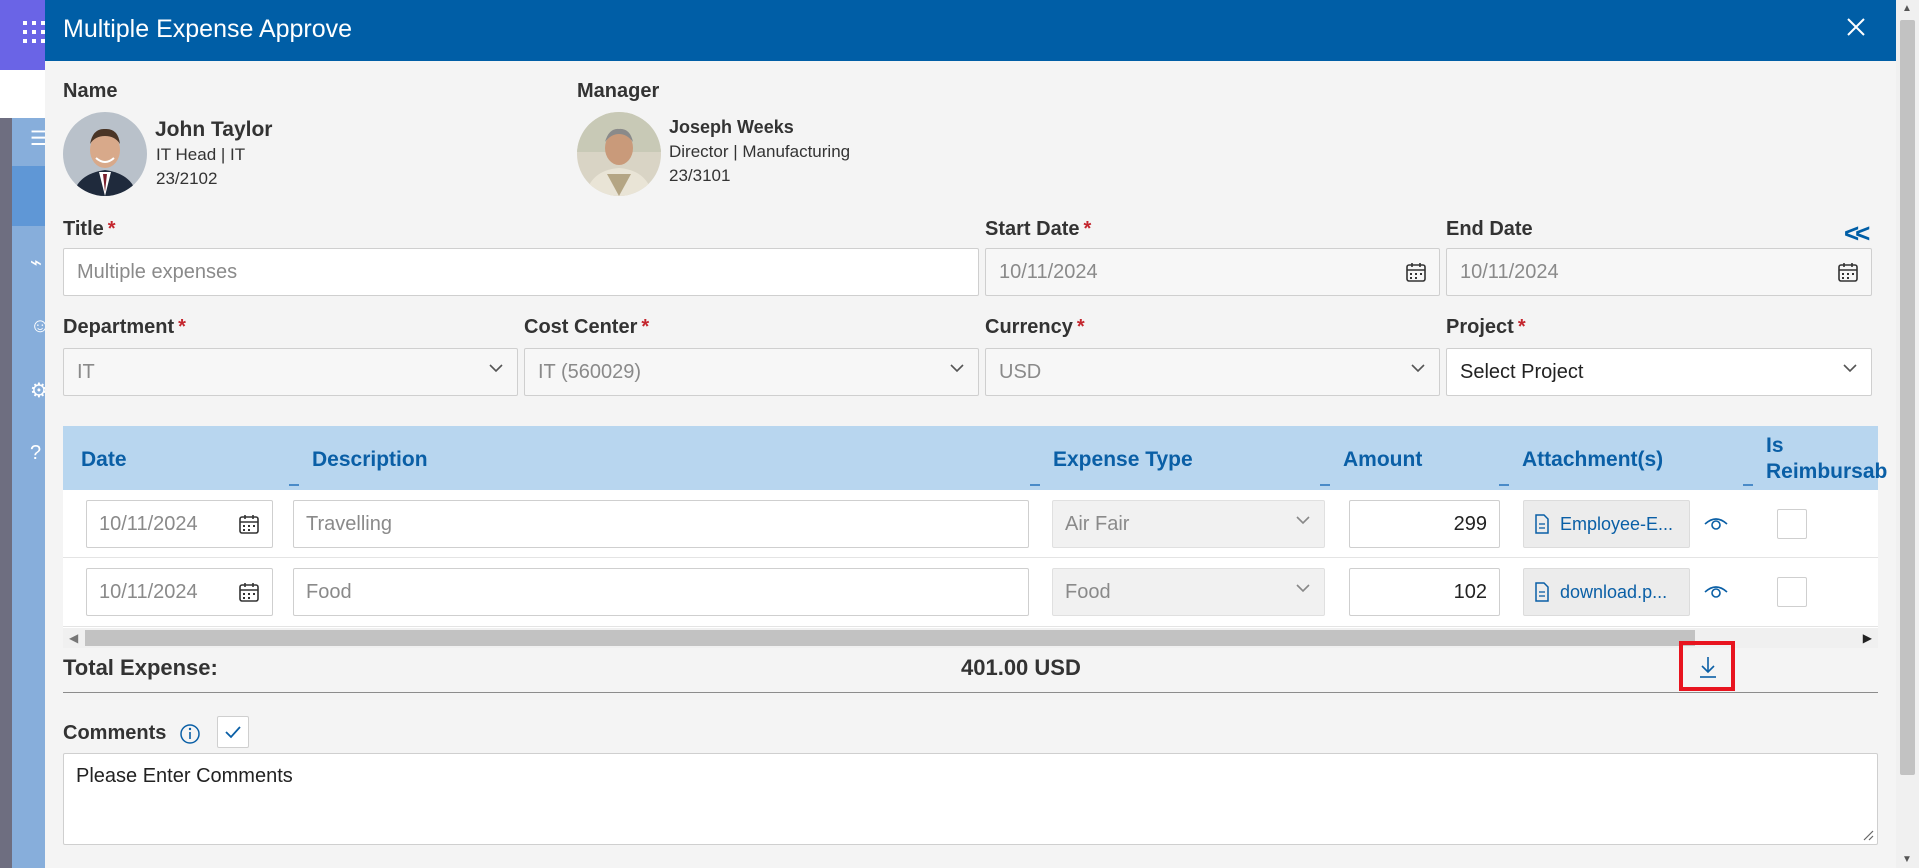 Image resolution: width=1919 pixels, height=868 pixels. Describe the element at coordinates (970, 692) in the screenshot. I see `divider` at that location.